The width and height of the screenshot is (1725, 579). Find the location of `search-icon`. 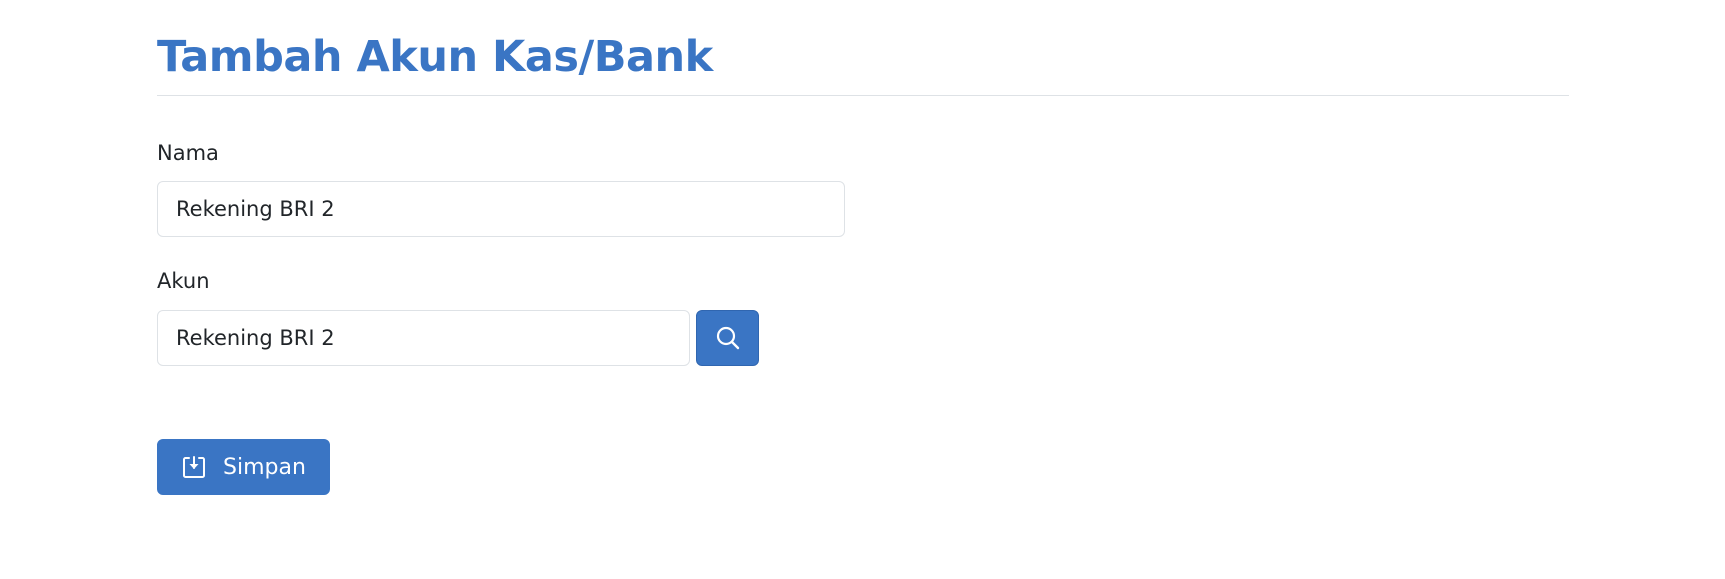

search-icon is located at coordinates (728, 338).